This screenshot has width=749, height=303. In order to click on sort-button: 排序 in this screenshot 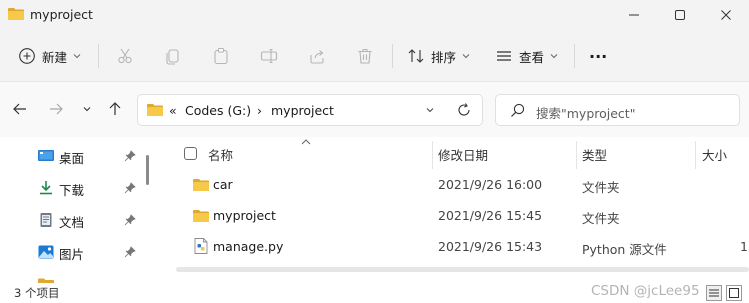, I will do `click(438, 56)`.